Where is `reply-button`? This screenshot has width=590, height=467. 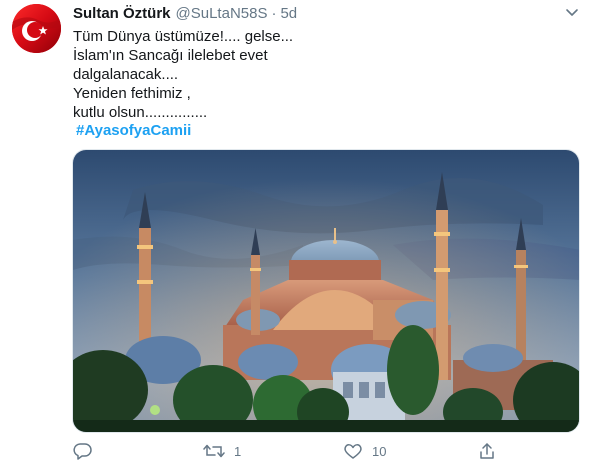 reply-button is located at coordinates (87, 451).